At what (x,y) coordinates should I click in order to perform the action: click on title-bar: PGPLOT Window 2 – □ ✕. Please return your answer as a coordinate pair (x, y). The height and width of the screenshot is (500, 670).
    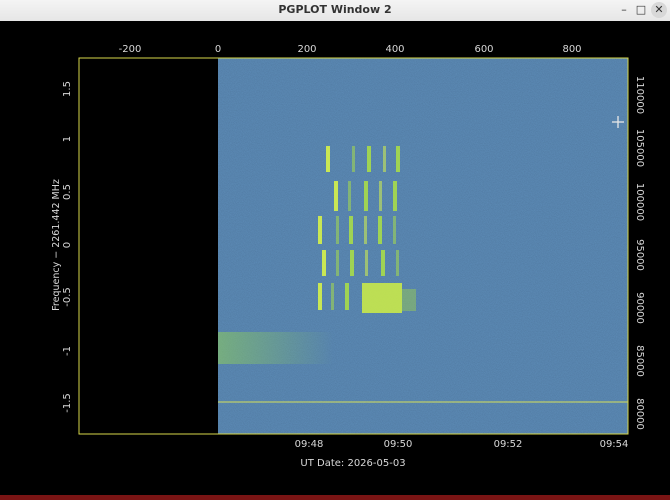
    Looking at the image, I should click on (335, 11).